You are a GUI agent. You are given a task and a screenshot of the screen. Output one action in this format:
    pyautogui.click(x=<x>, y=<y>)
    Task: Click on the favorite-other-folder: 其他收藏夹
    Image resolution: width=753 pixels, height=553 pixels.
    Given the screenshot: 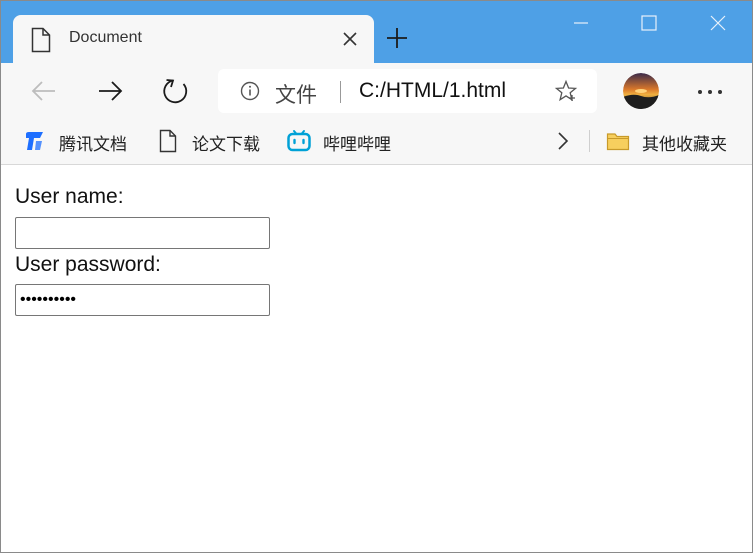 What is the action you would take?
    pyautogui.click(x=676, y=141)
    